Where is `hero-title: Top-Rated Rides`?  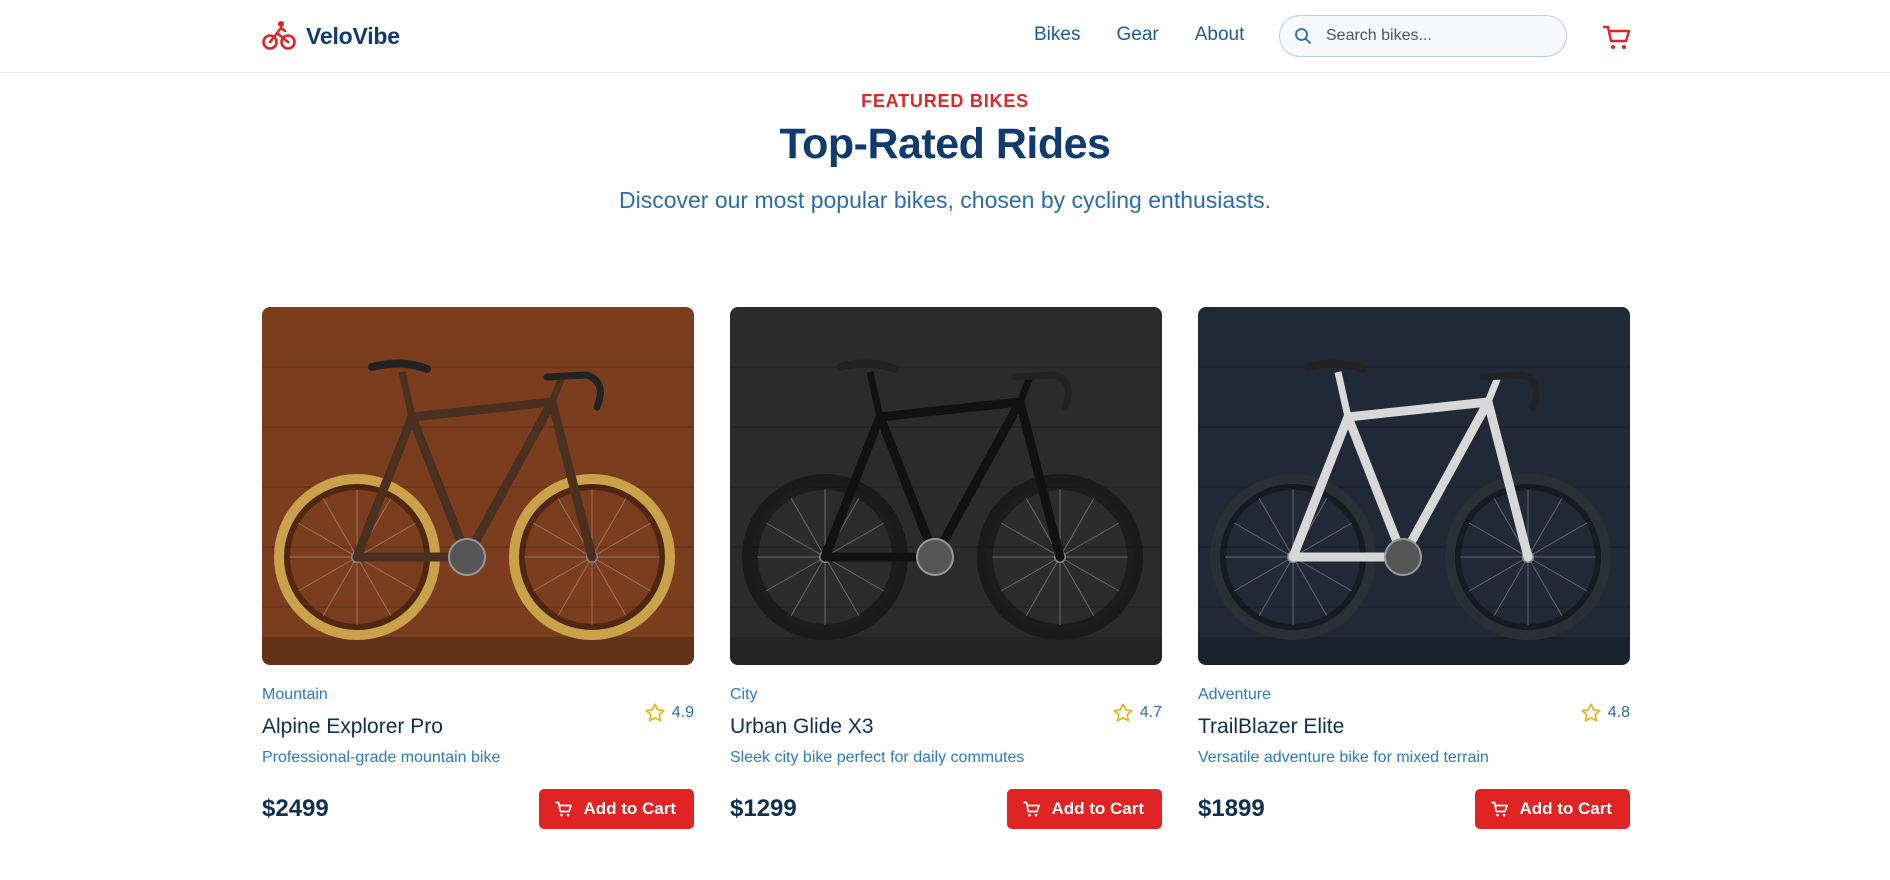 hero-title: Top-Rated Rides is located at coordinates (945, 144).